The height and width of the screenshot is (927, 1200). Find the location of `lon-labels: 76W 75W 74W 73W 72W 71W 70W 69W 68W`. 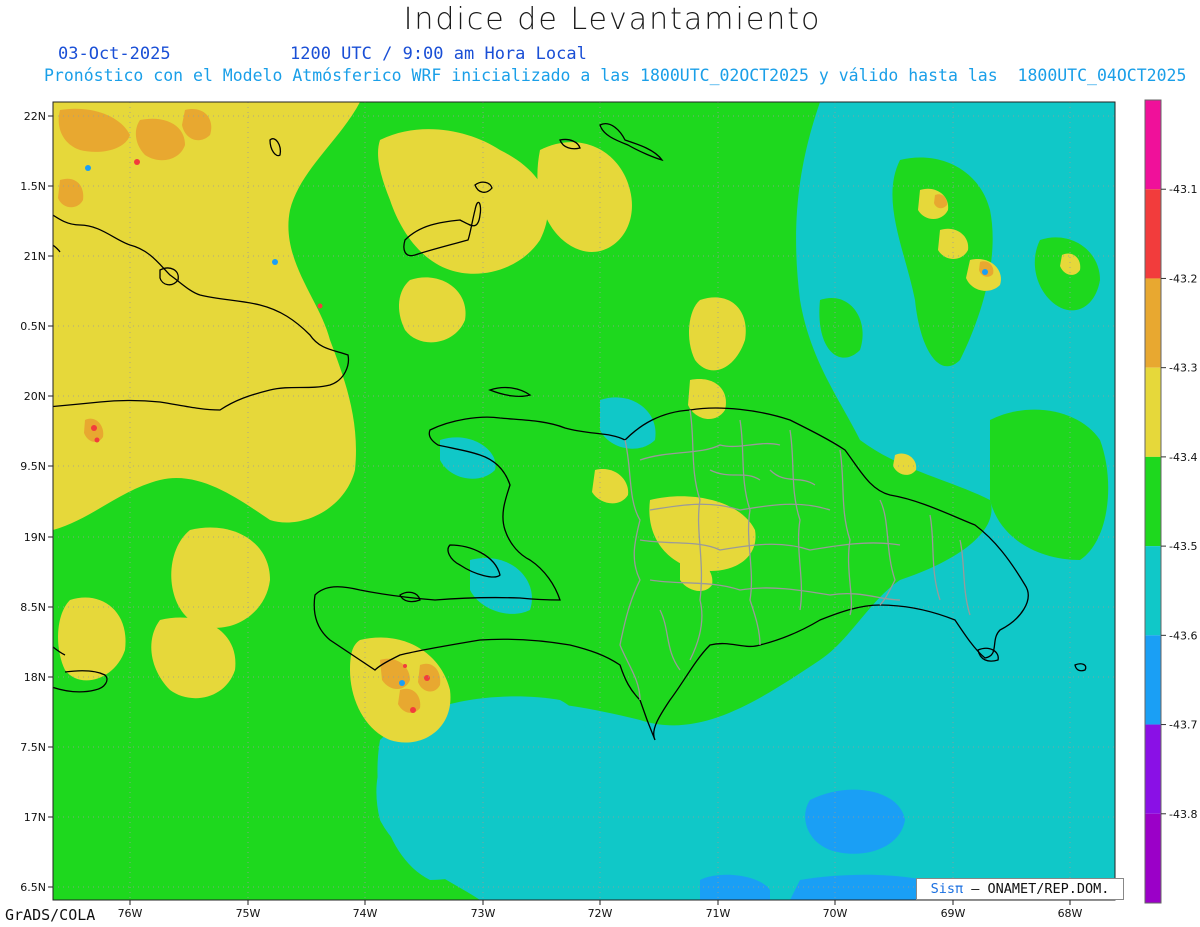

lon-labels: 76W 75W 74W 73W 72W 71W 70W 69W 68W is located at coordinates (600, 913).